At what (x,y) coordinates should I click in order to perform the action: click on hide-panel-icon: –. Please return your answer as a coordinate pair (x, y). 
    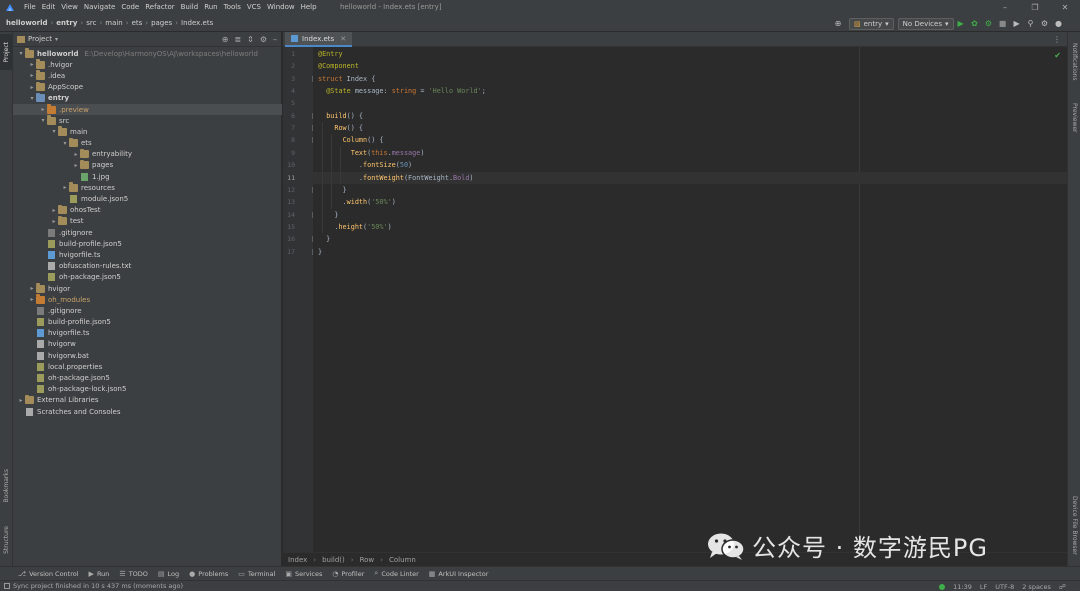
    Looking at the image, I should click on (275, 39).